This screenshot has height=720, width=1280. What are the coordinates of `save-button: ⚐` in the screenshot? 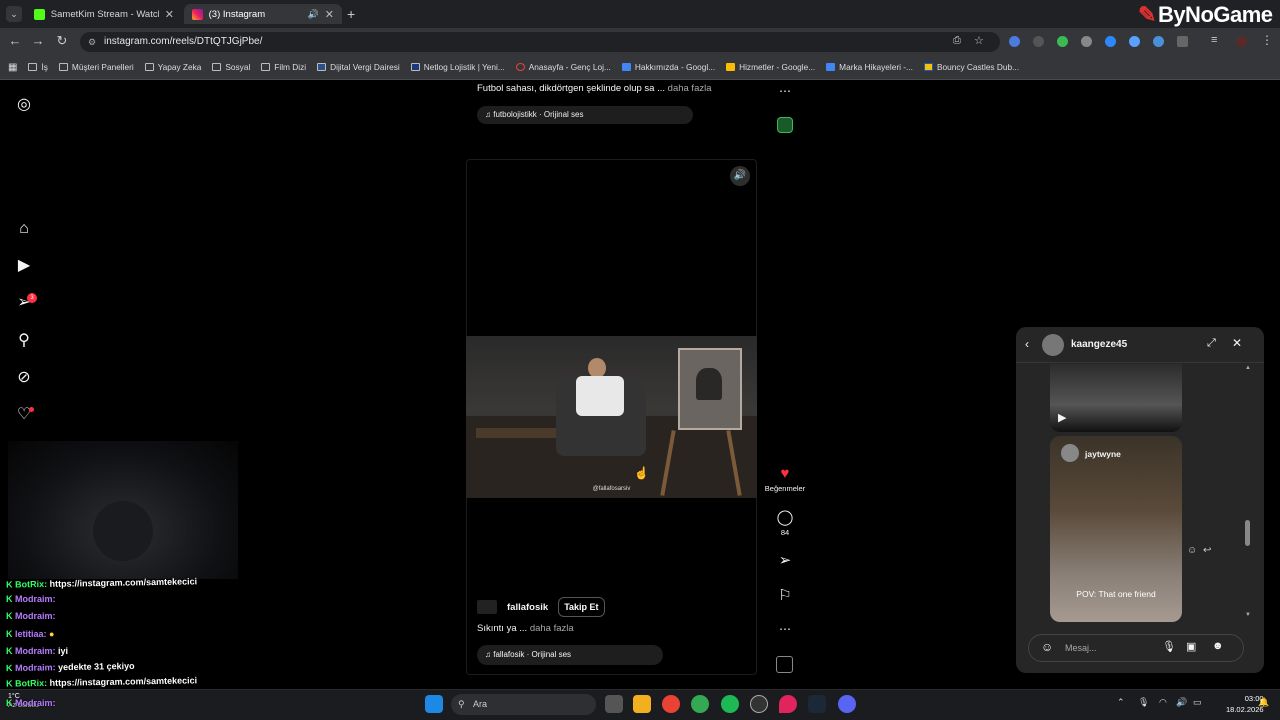 It's located at (785, 595).